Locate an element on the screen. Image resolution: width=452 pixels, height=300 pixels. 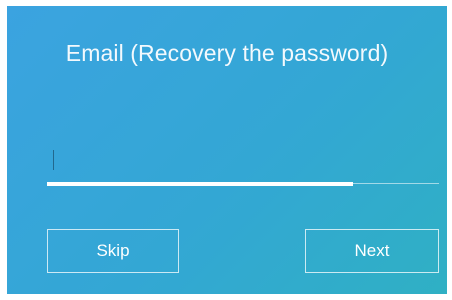
page-title: Email (Recovery the password) is located at coordinates (227, 53).